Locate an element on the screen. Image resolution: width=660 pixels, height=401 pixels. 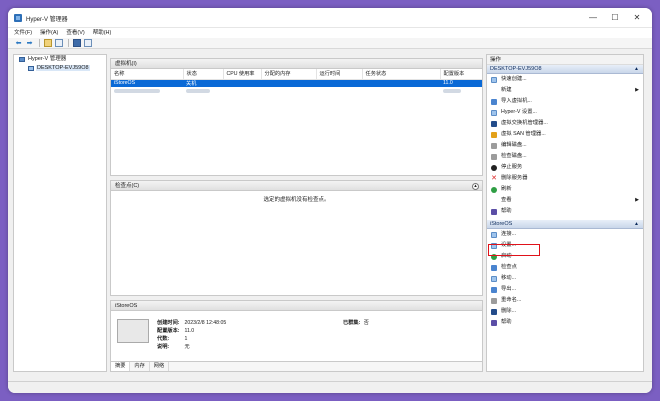
tree-node-label: DESKTOP-EVJ59O8 is located at coordinates (63, 68).